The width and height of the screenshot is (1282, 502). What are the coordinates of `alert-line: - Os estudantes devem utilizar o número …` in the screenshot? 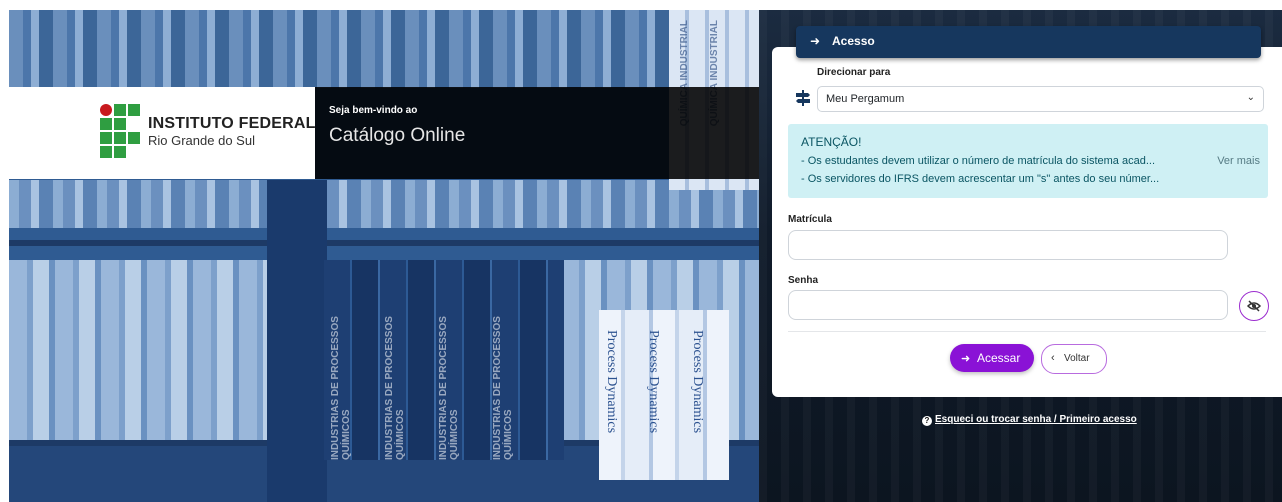 It's located at (978, 161).